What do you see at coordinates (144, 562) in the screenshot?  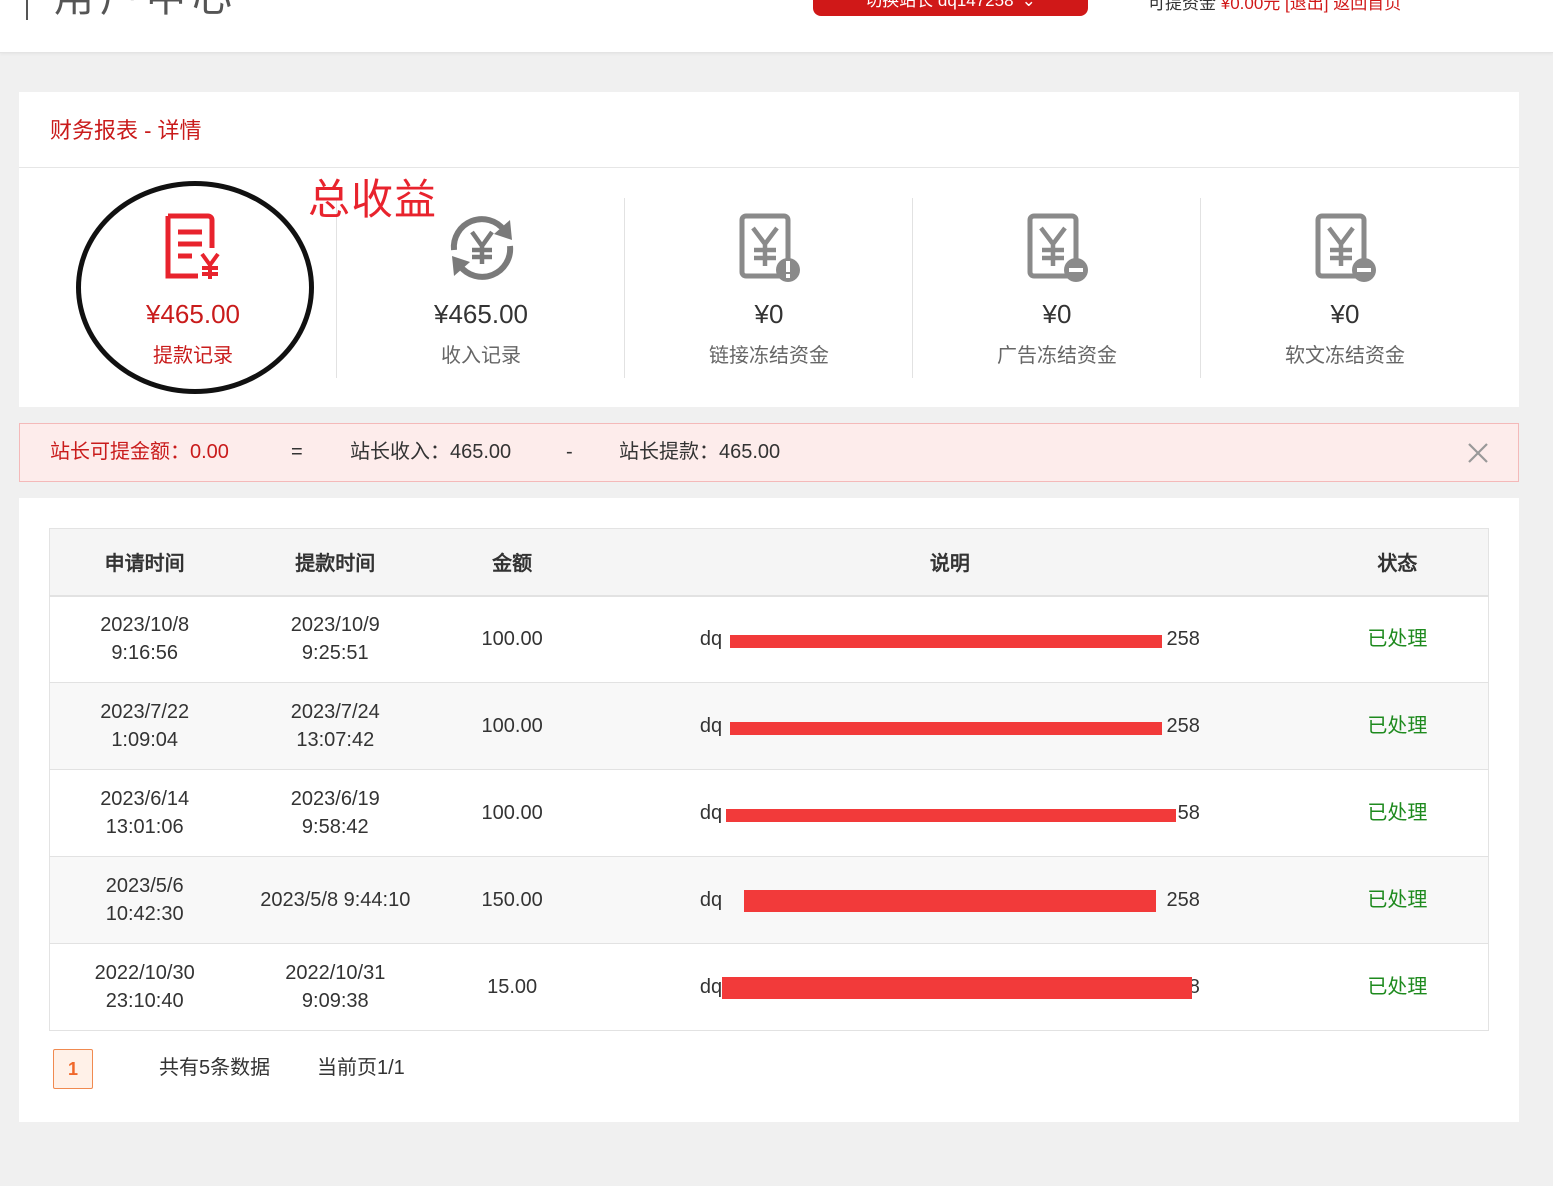 I see `header-apply-time: 申请时间` at bounding box center [144, 562].